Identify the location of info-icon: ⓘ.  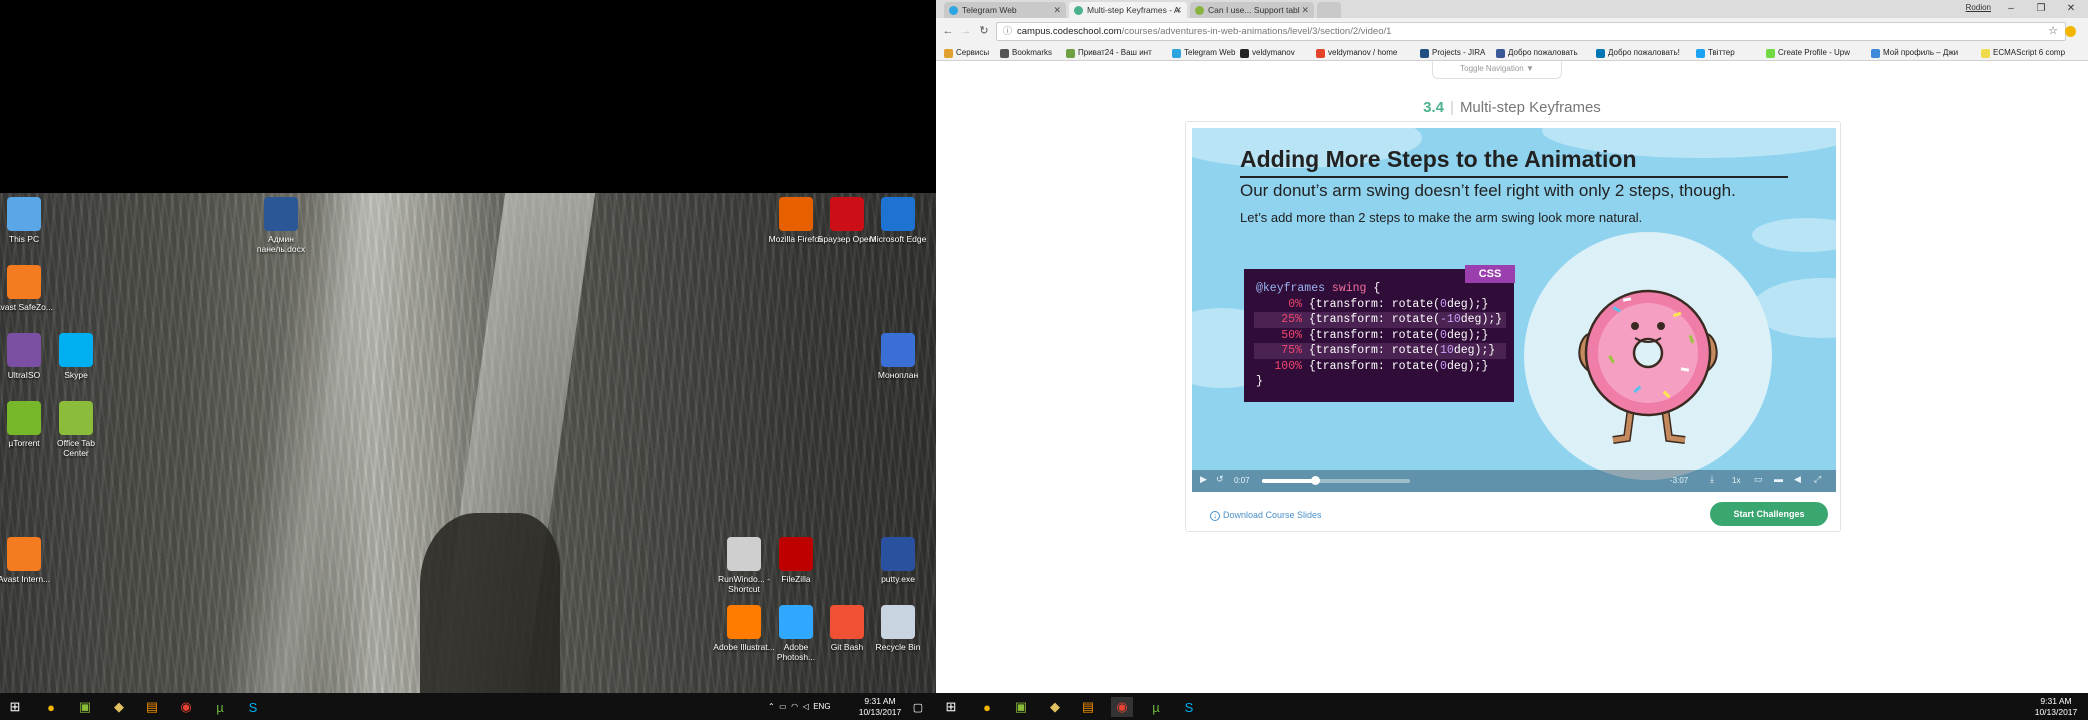
(1007, 31).